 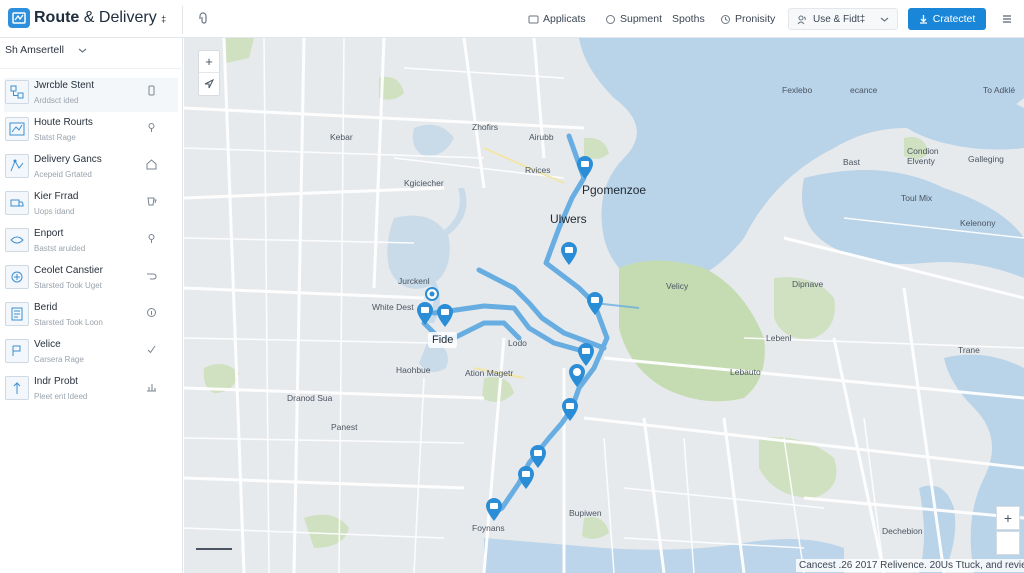 I want to click on circle-icon, so click(x=610, y=19).